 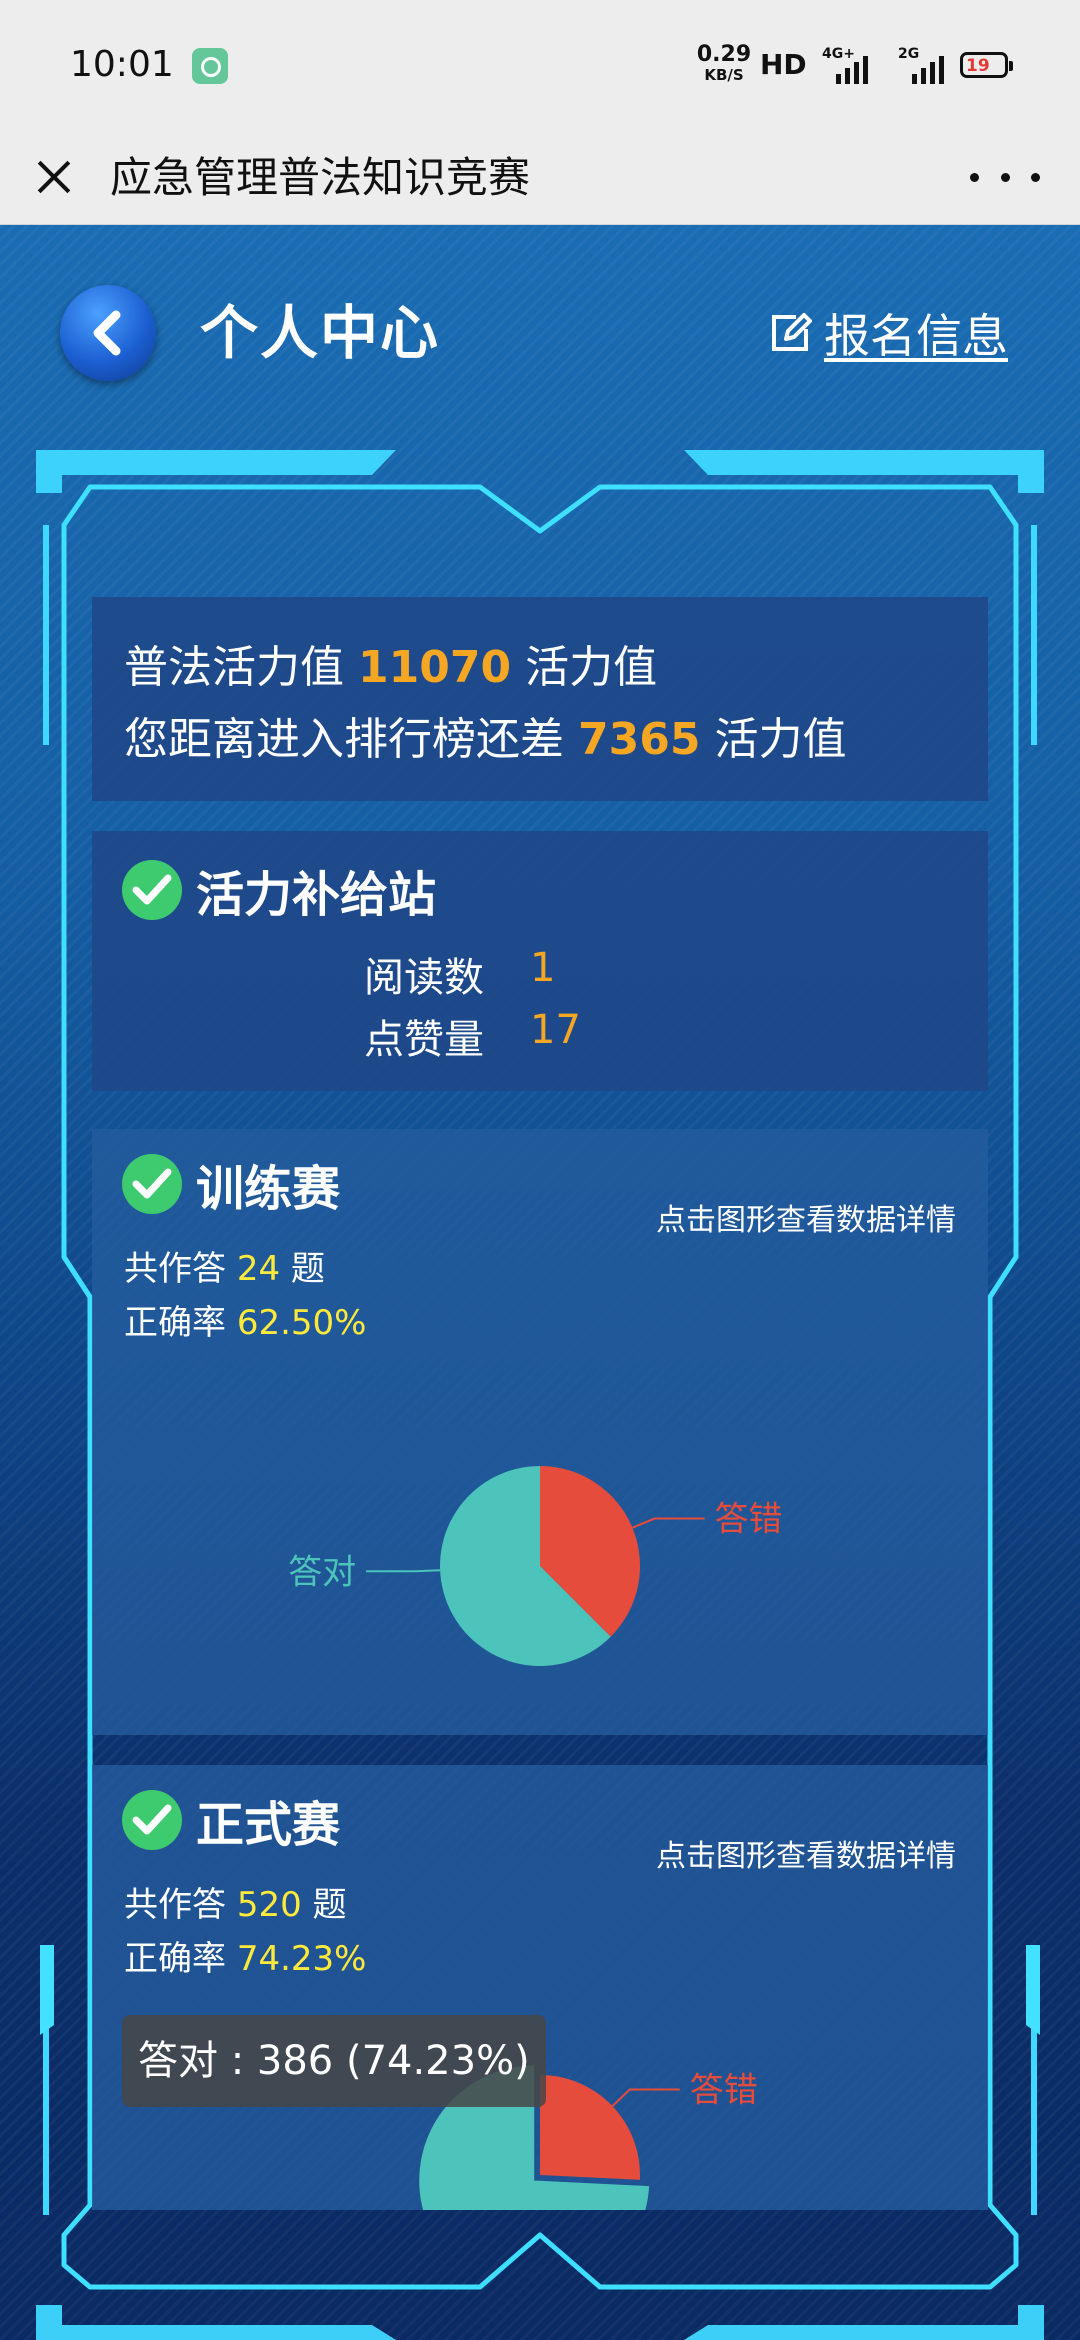 I want to click on formal-accuracy-value: 74.23%, so click(x=301, y=1959).